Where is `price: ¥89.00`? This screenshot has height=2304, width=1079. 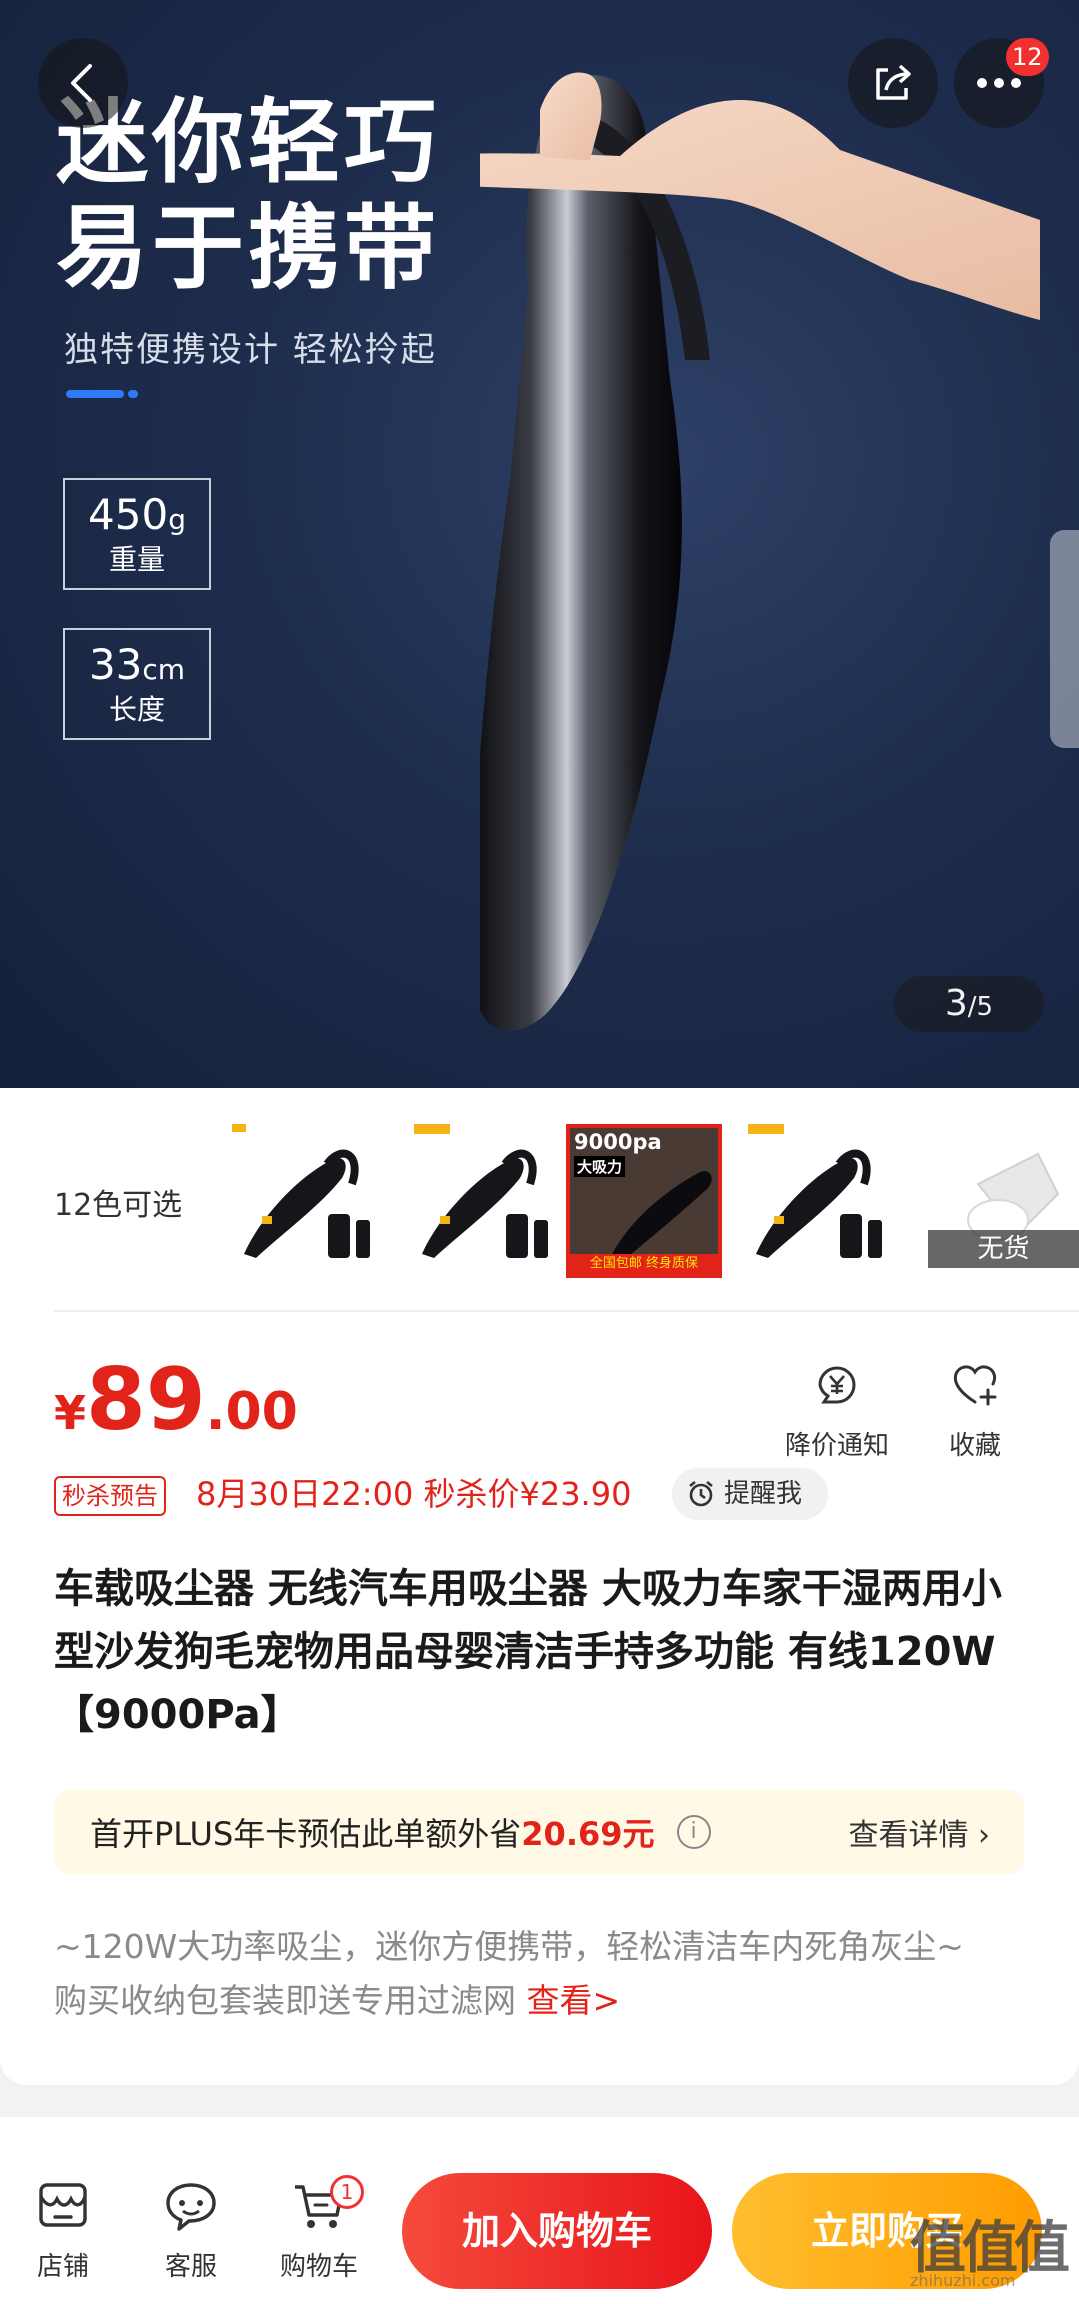
price: ¥89.00 is located at coordinates (176, 1400).